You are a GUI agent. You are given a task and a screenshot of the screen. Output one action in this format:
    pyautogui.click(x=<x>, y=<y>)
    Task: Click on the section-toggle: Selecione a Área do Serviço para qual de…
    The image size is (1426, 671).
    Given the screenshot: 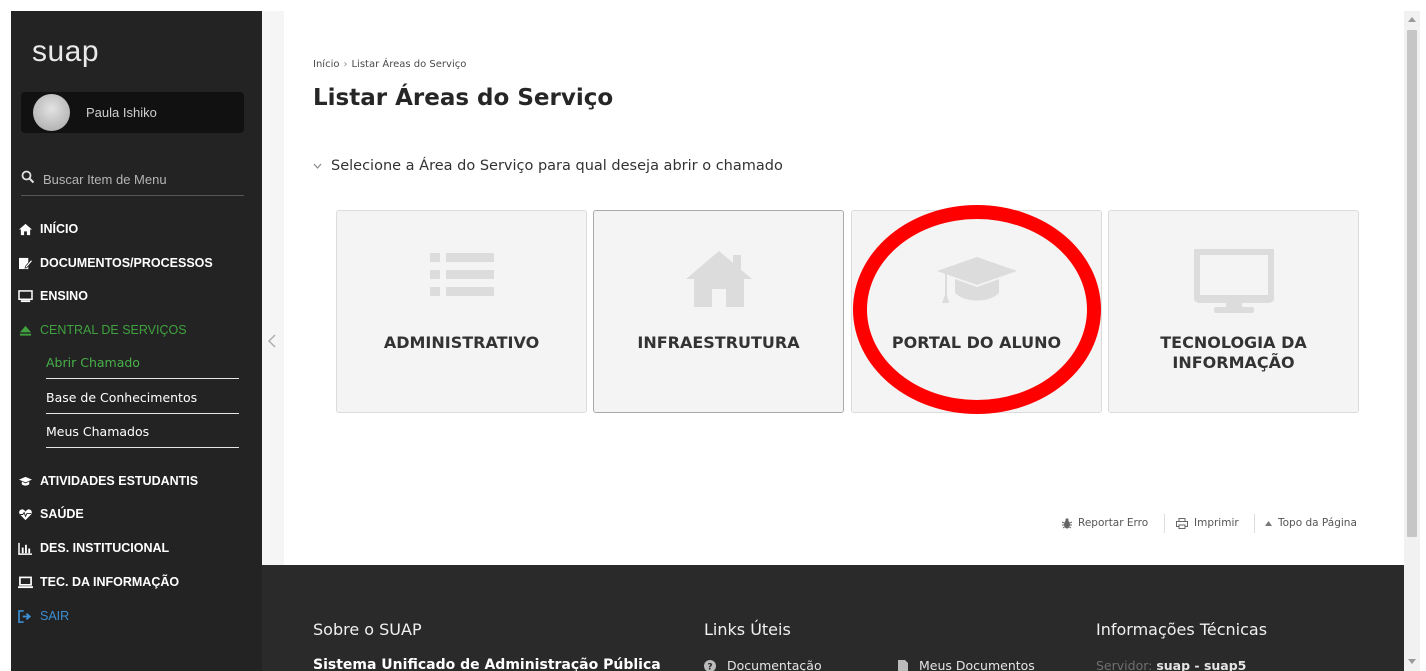 What is the action you would take?
    pyautogui.click(x=548, y=166)
    